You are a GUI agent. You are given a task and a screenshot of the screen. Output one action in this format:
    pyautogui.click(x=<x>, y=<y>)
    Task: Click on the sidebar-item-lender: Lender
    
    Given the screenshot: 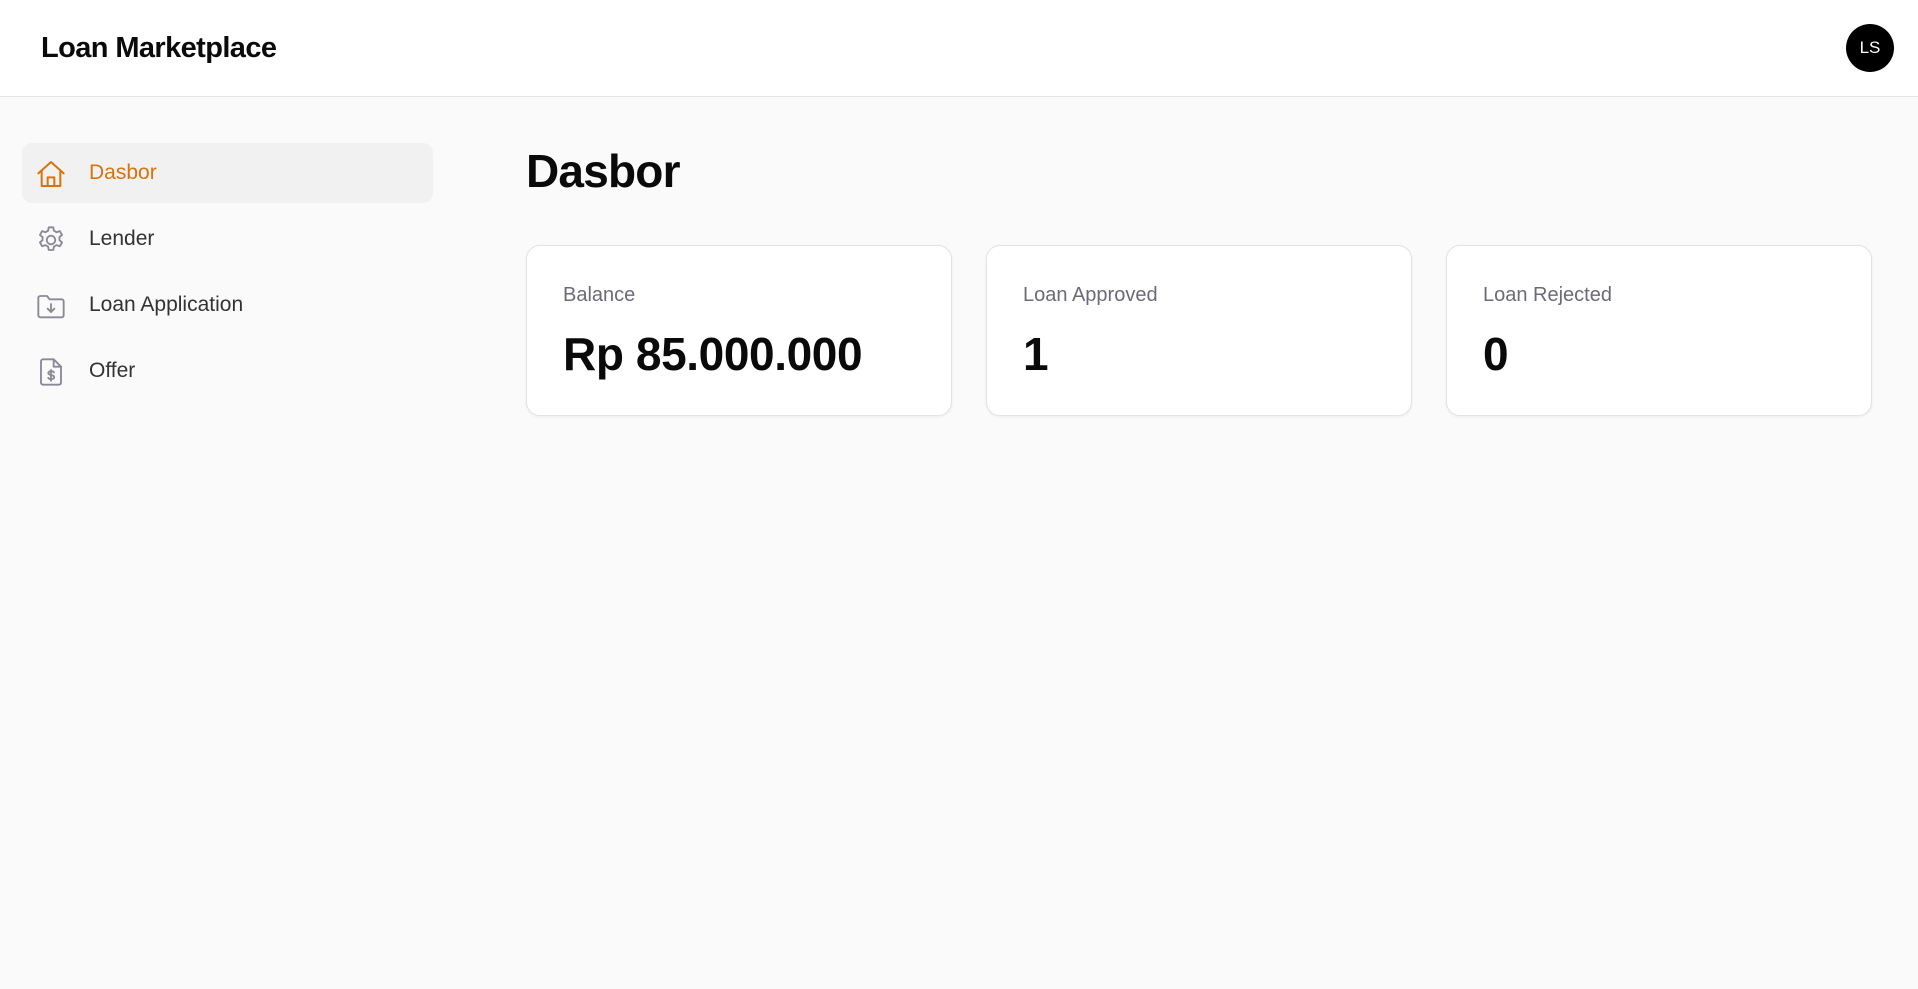 What is the action you would take?
    pyautogui.click(x=227, y=239)
    